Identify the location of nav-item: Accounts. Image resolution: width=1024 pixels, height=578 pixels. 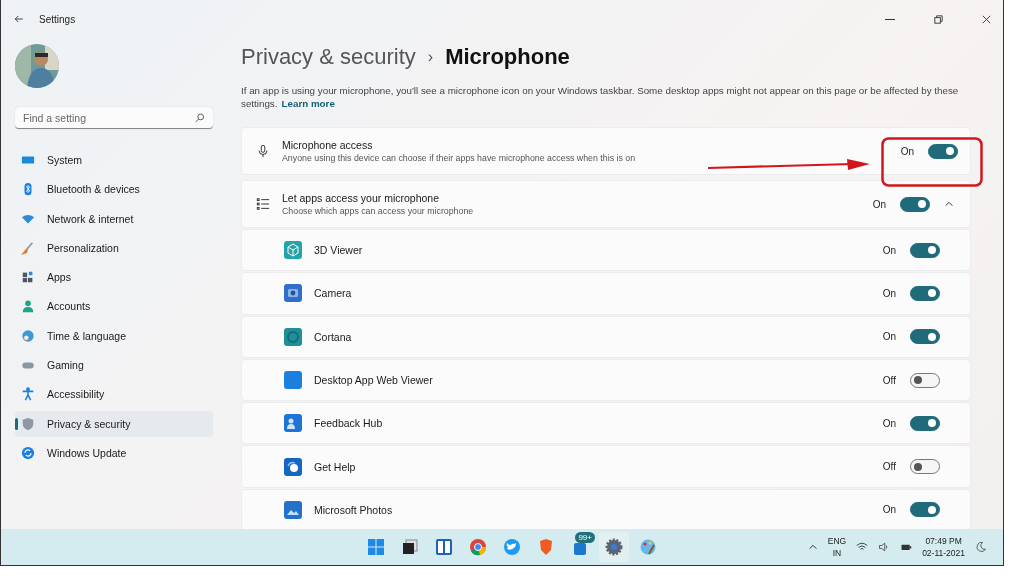
(114, 306).